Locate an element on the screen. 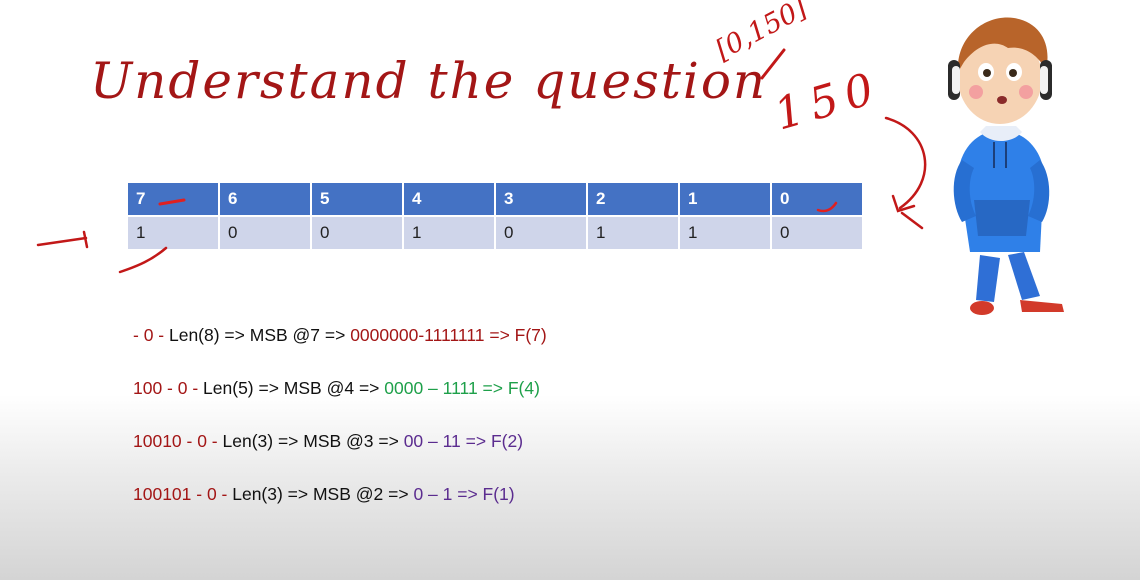  pointer-stroke is located at coordinates (143, 260).